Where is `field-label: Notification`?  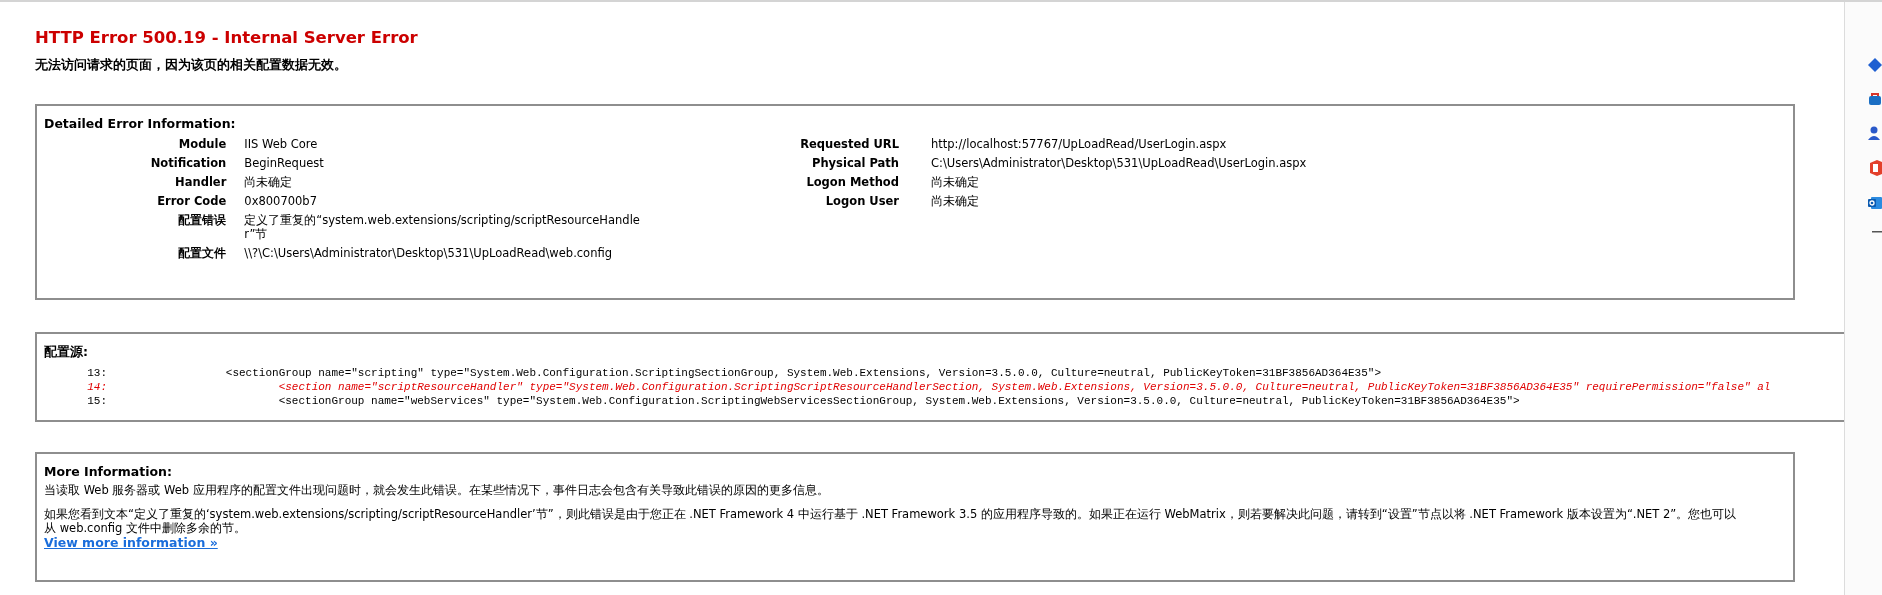
field-label: Notification is located at coordinates (188, 164).